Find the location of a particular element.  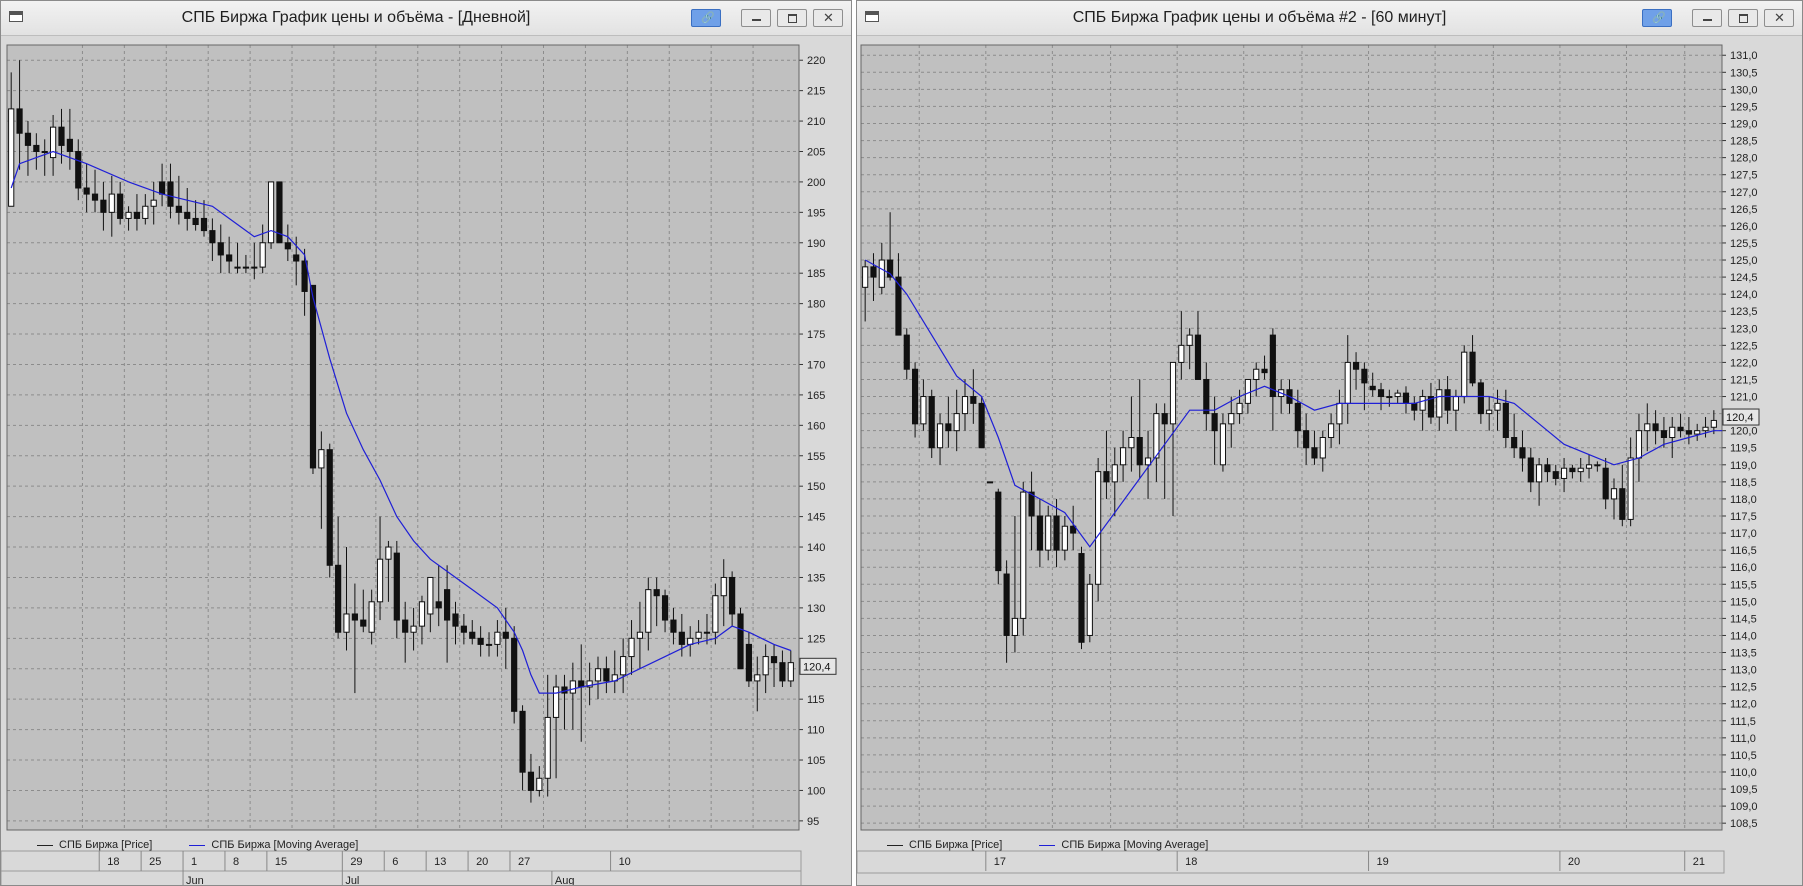

y-tick-label: 150 is located at coordinates (816, 487).